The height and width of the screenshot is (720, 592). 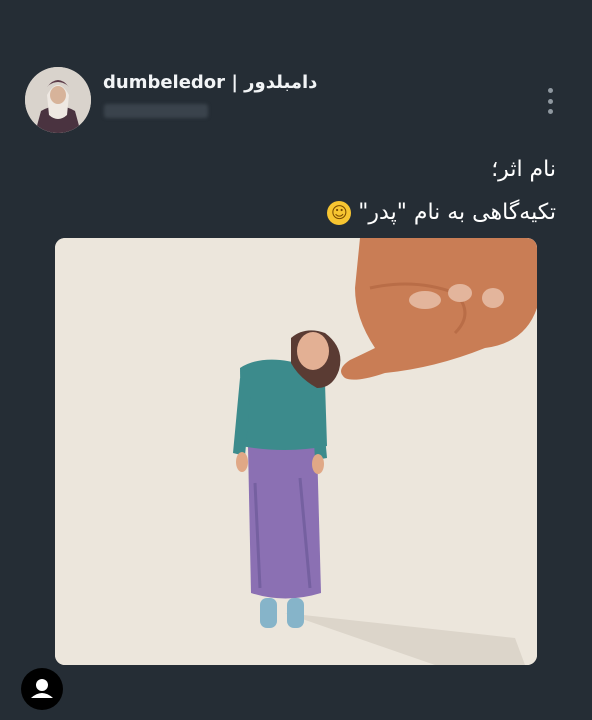 What do you see at coordinates (523, 169) in the screenshot?
I see `caption-line-1: نام اثر؛` at bounding box center [523, 169].